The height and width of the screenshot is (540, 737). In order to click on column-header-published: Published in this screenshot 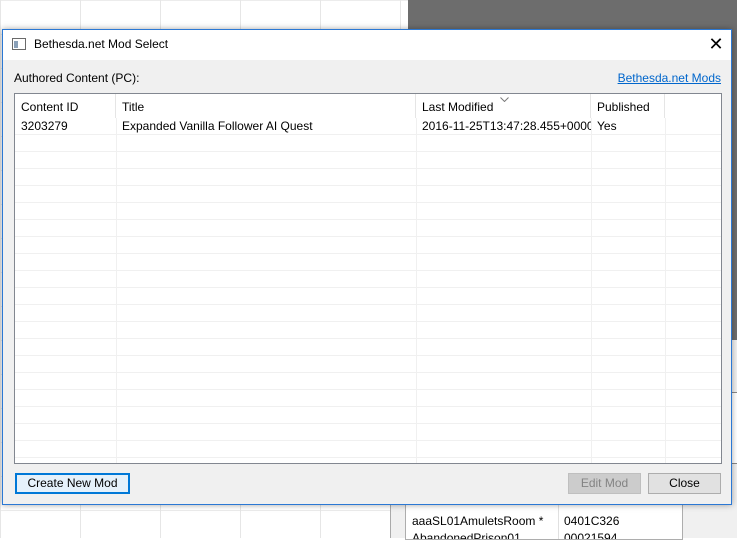, I will do `click(628, 106)`.